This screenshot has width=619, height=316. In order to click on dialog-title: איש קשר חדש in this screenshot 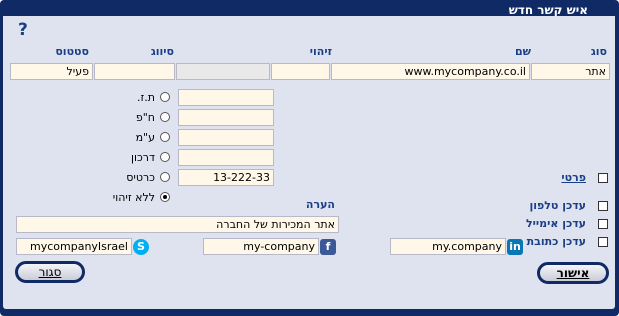, I will do `click(548, 10)`.